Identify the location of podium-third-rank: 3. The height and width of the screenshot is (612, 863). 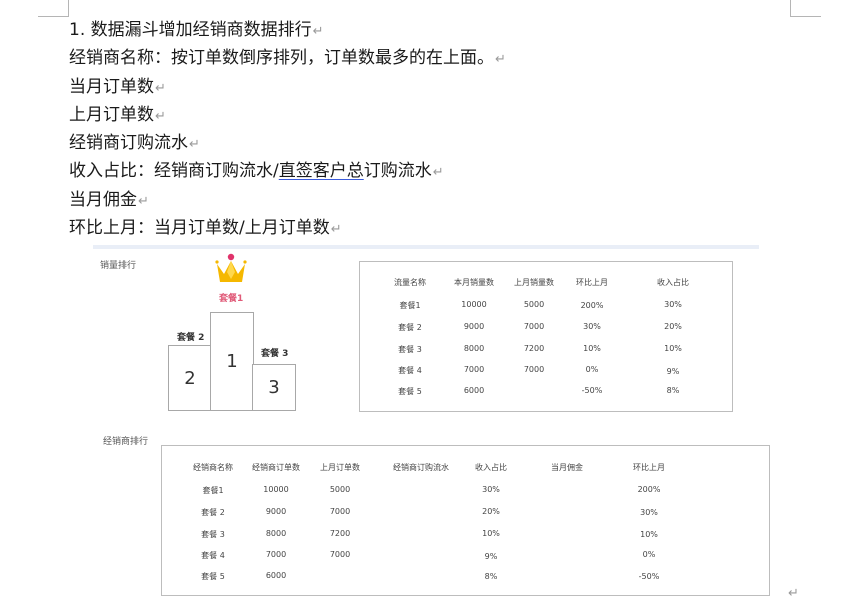
(274, 387).